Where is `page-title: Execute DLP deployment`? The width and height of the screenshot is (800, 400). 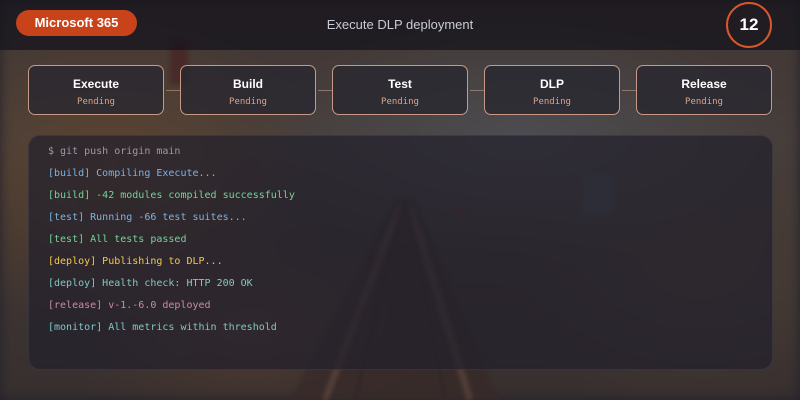 page-title: Execute DLP deployment is located at coordinates (400, 24).